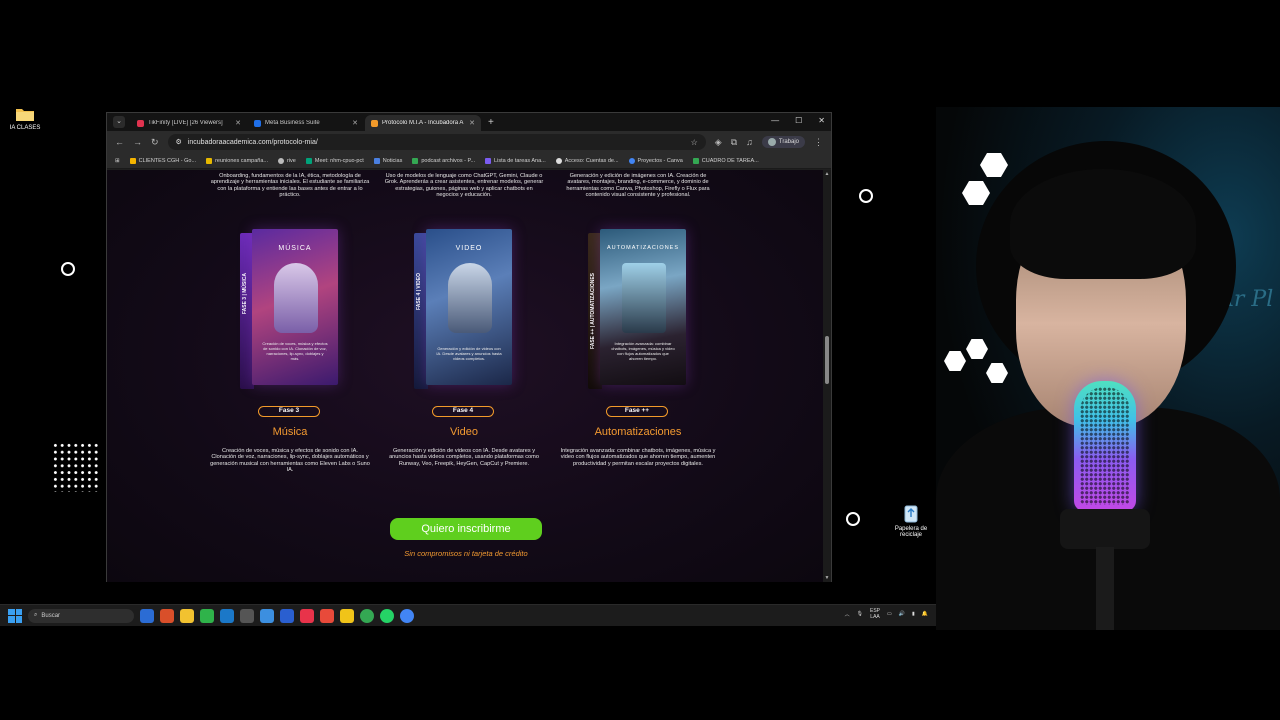  Describe the element at coordinates (788, 142) in the screenshot. I see `profile-label: Trabajo` at that location.